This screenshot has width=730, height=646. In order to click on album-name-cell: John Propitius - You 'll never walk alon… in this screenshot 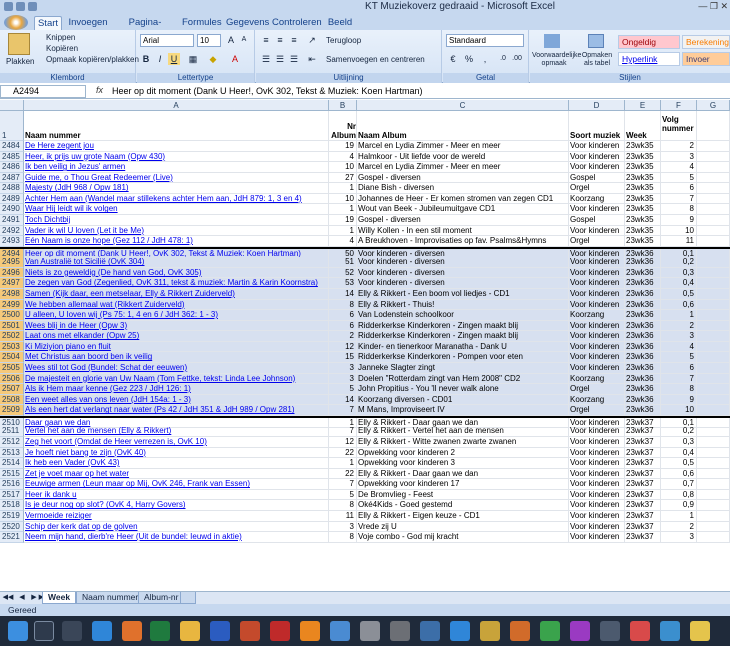, I will do `click(463, 389)`.